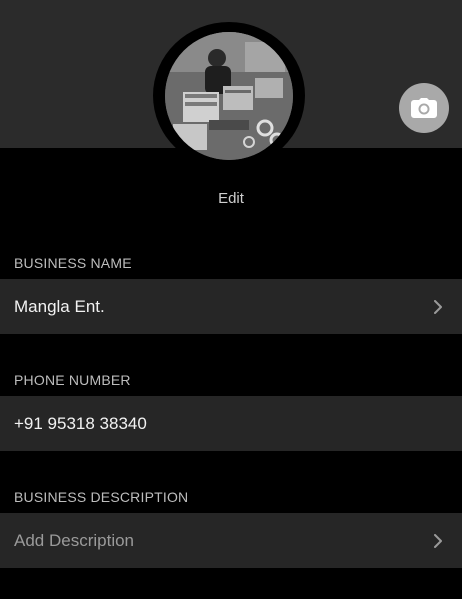  What do you see at coordinates (101, 497) in the screenshot?
I see `business-description-label: BUSINESS DESCRIPTION` at bounding box center [101, 497].